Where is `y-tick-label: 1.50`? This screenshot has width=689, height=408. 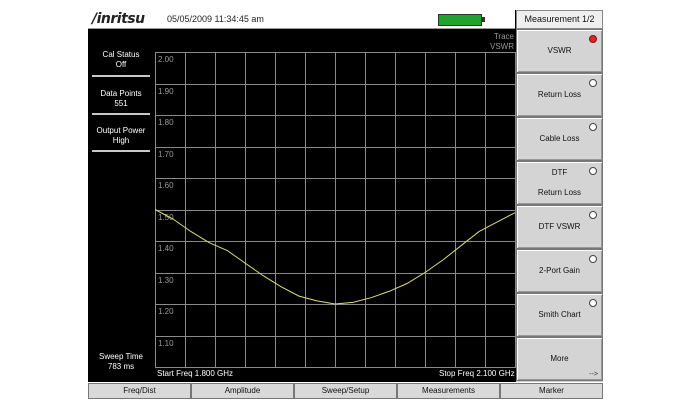
y-tick-label: 1.50 is located at coordinates (166, 217).